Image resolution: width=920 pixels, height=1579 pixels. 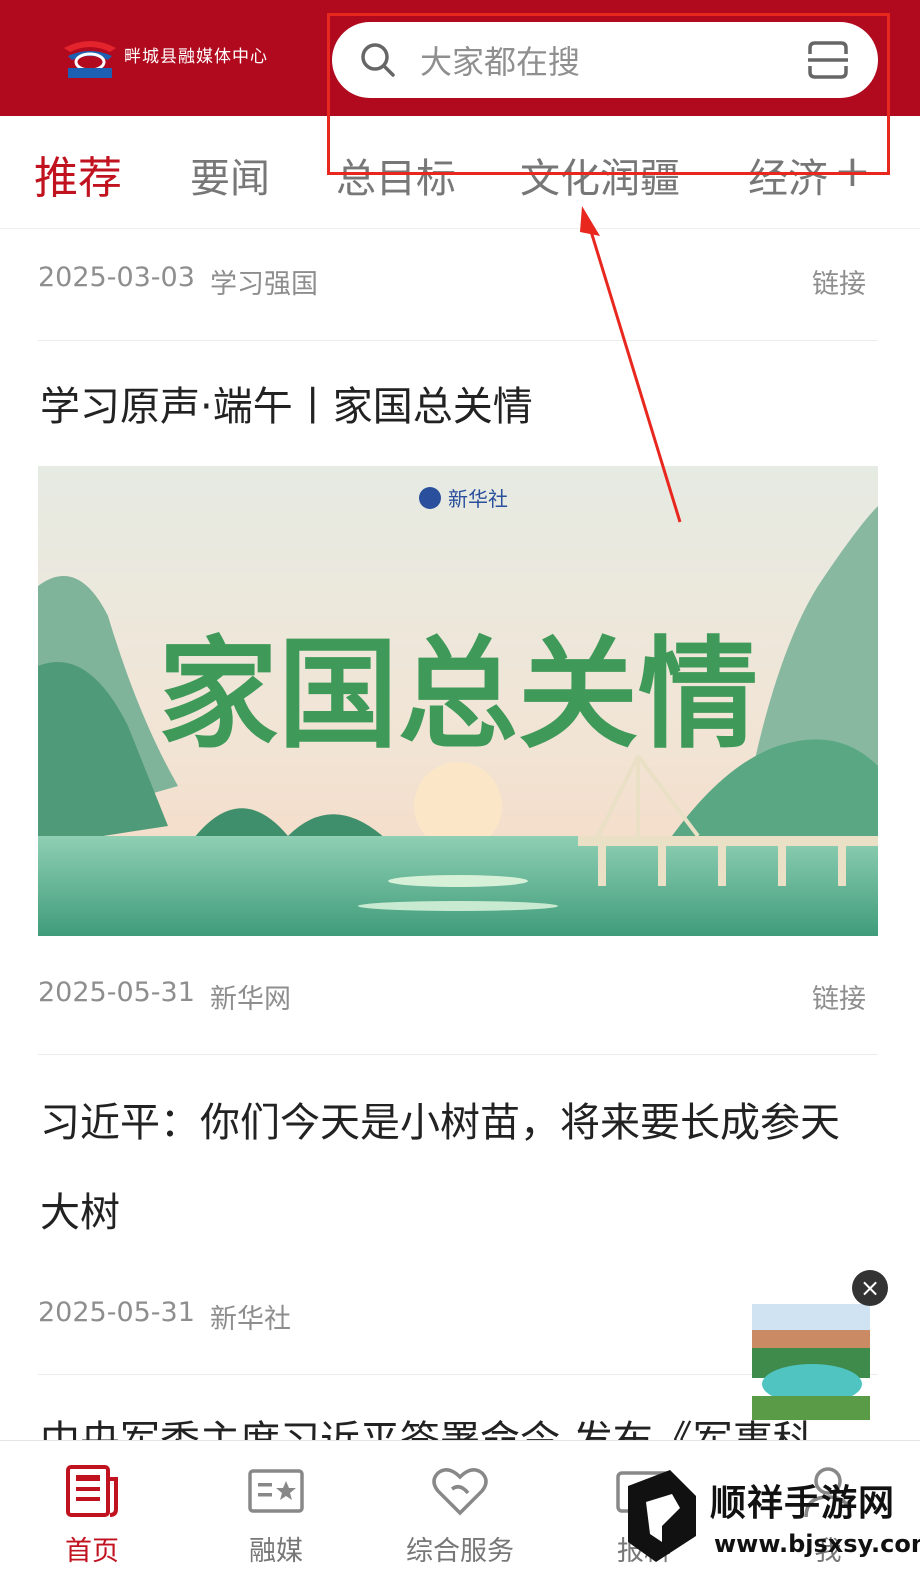 What do you see at coordinates (870, 1288) in the screenshot?
I see `close-ad-button: ×` at bounding box center [870, 1288].